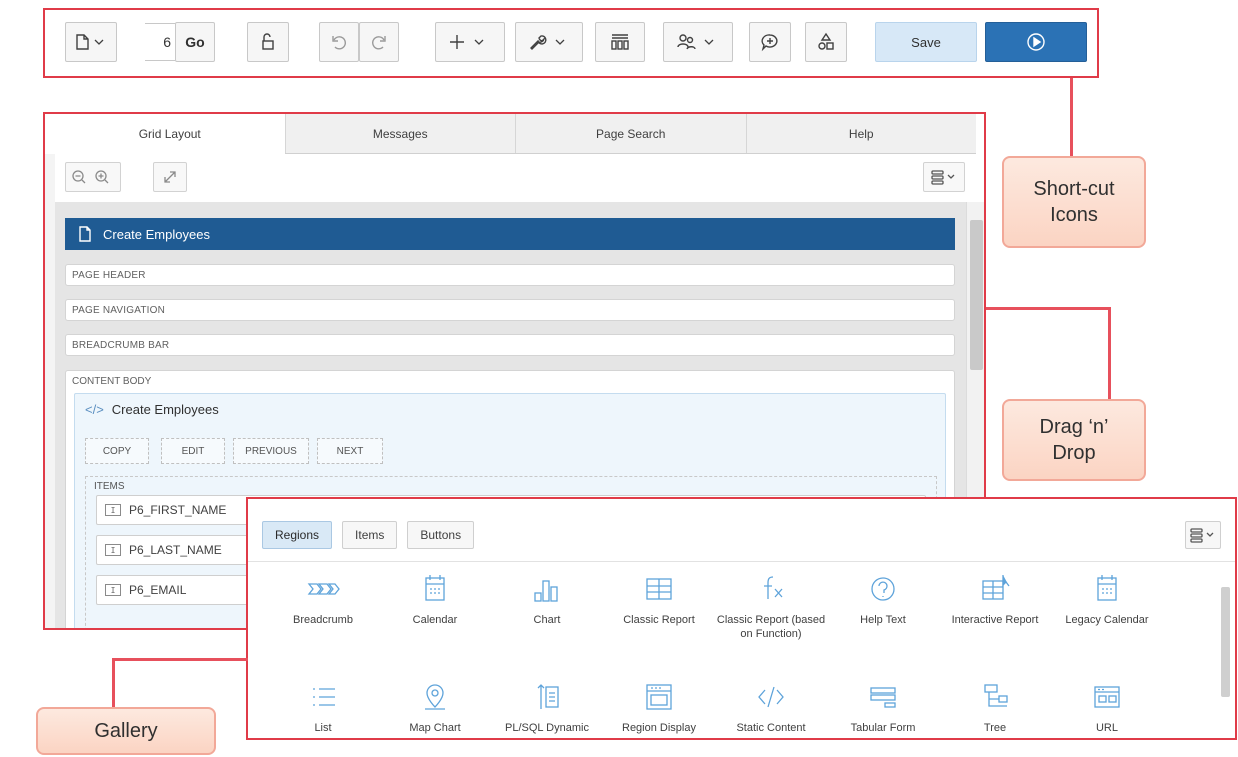  Describe the element at coordinates (126, 731) in the screenshot. I see `gallery-callout: Gallery` at that location.